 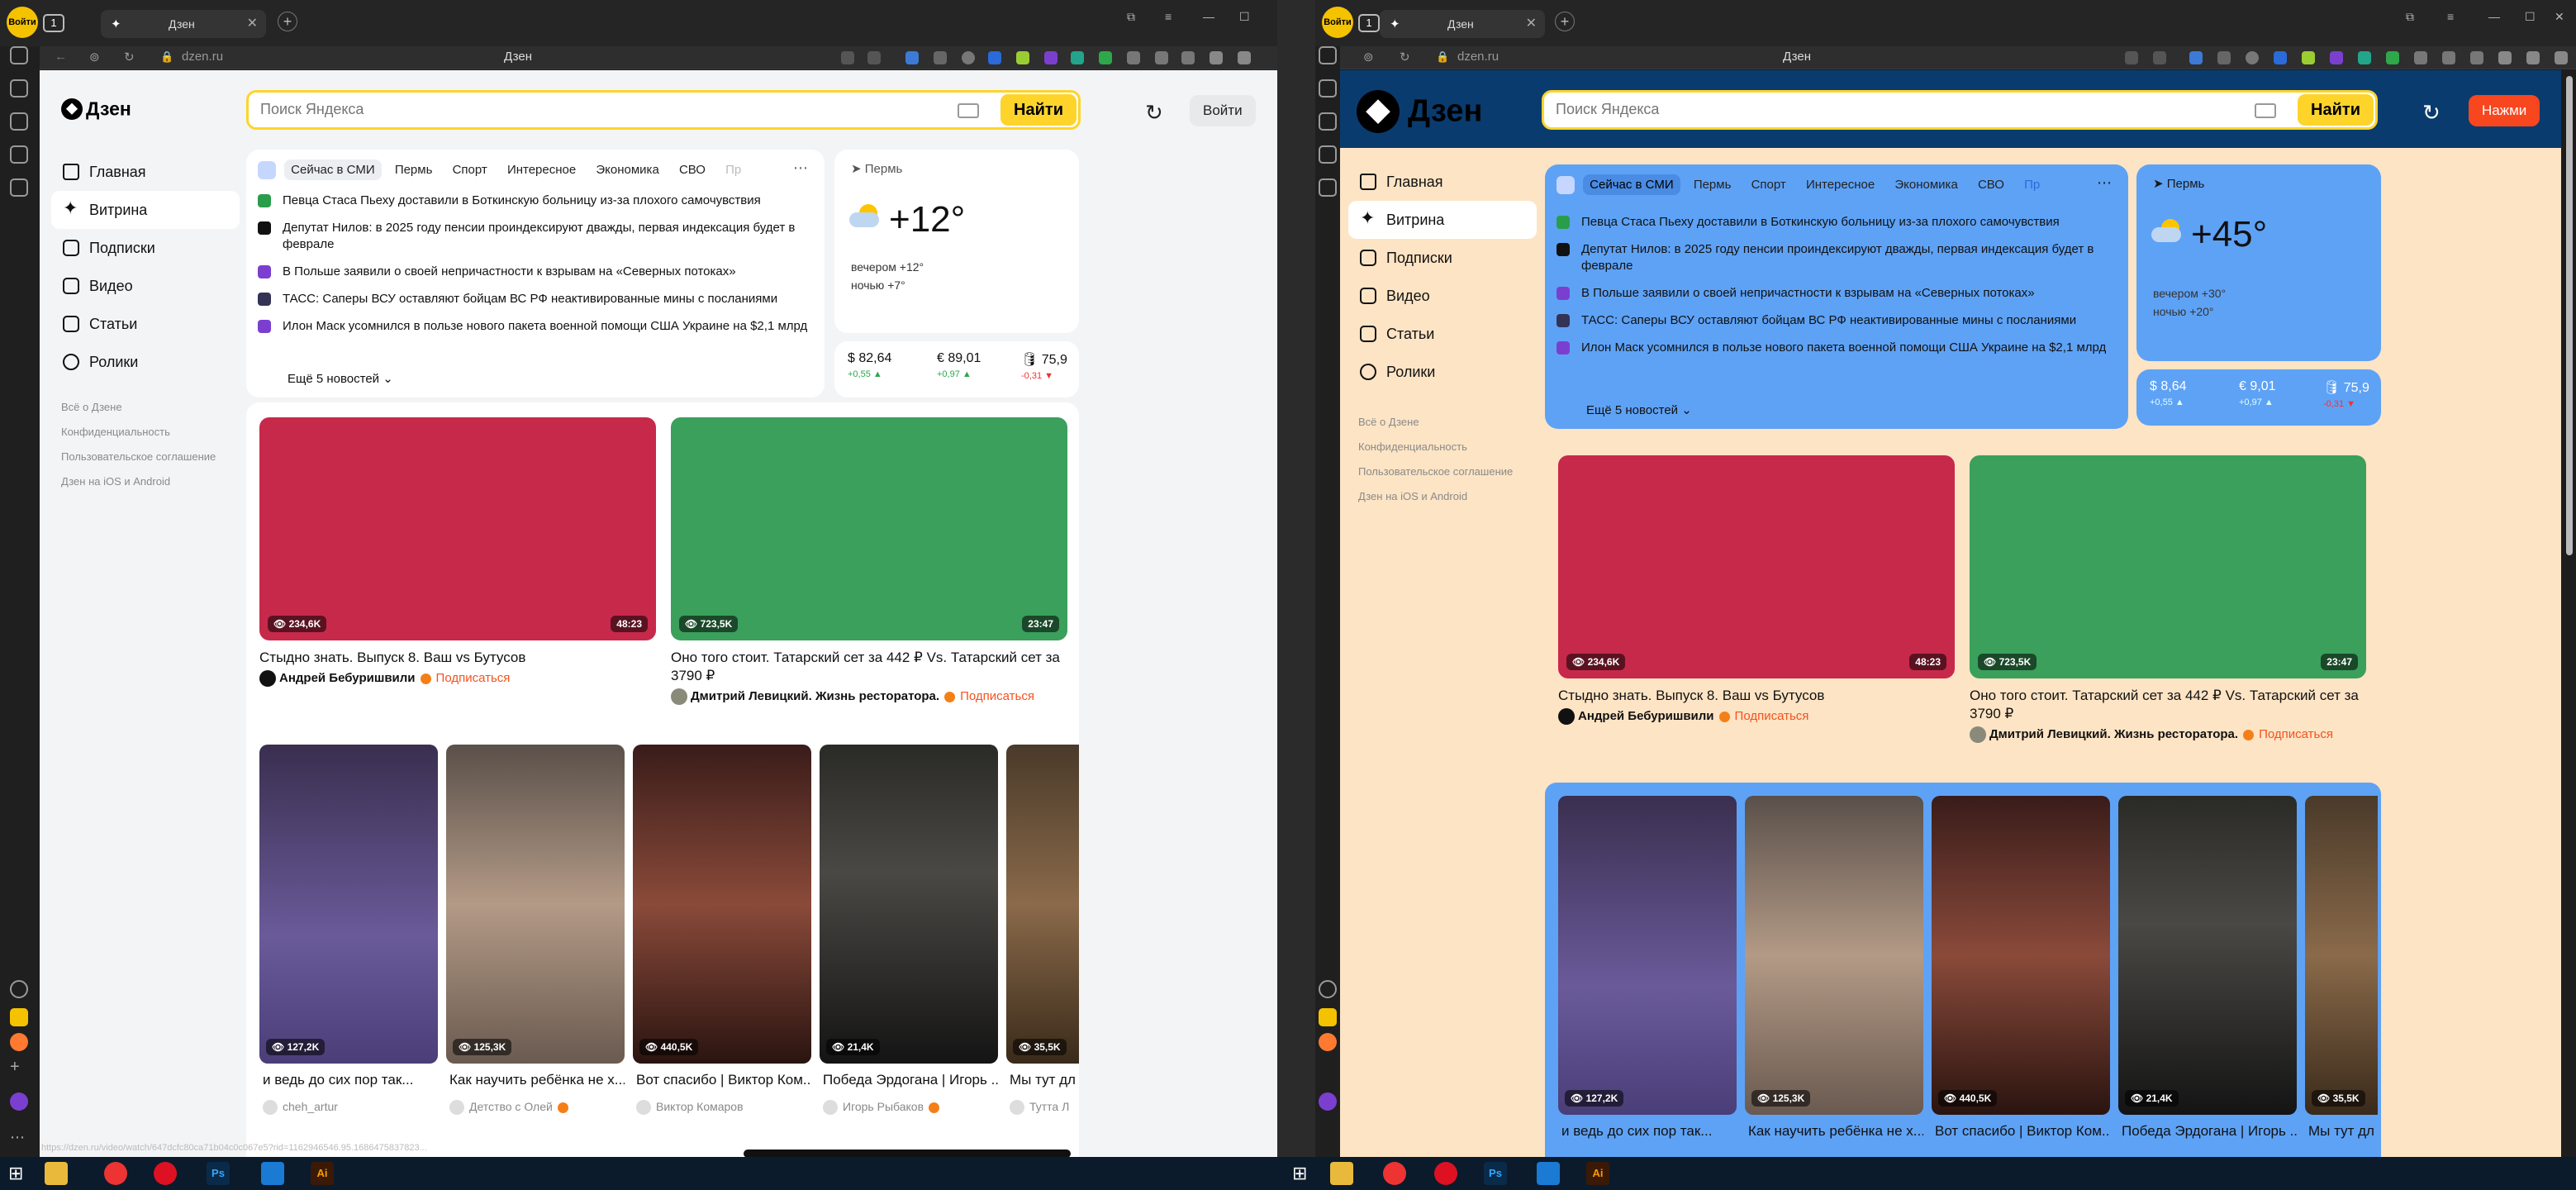 What do you see at coordinates (22, 22) in the screenshot?
I see `yandex-profile-button: Войти` at bounding box center [22, 22].